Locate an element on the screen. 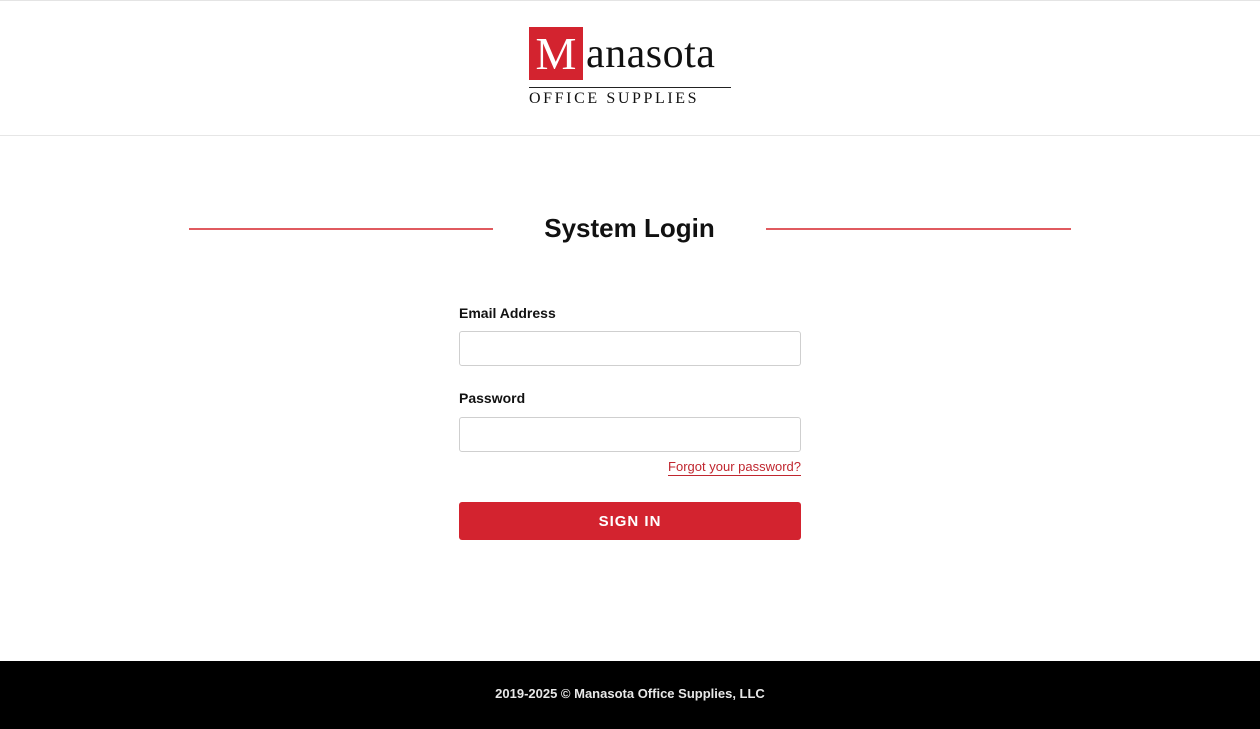  logo-subtitle: OFFICE SUPPLIES is located at coordinates (614, 98).